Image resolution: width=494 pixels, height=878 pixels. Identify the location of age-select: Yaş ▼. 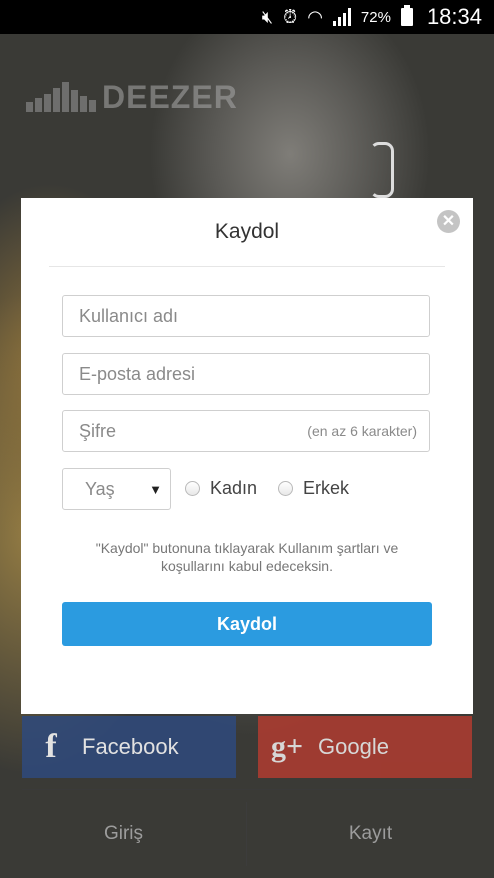
(116, 489).